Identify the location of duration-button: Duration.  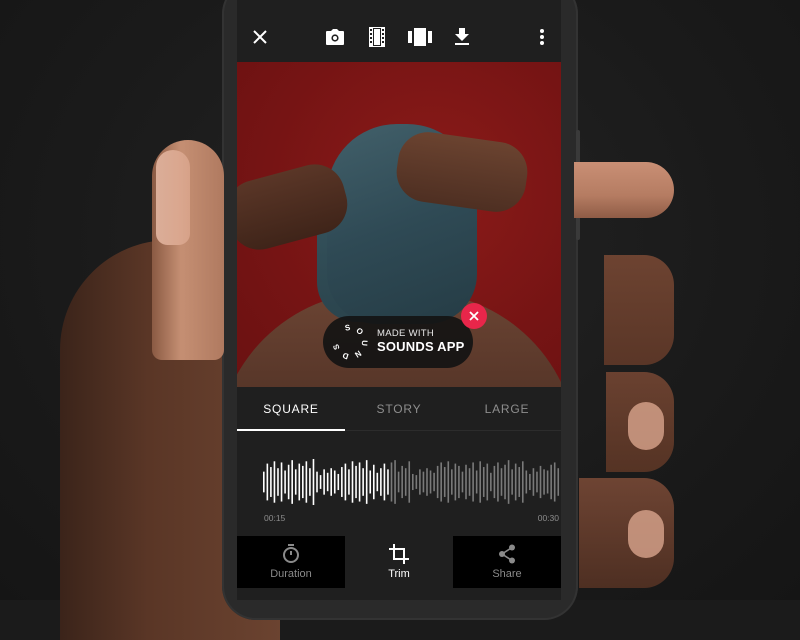
(291, 562).